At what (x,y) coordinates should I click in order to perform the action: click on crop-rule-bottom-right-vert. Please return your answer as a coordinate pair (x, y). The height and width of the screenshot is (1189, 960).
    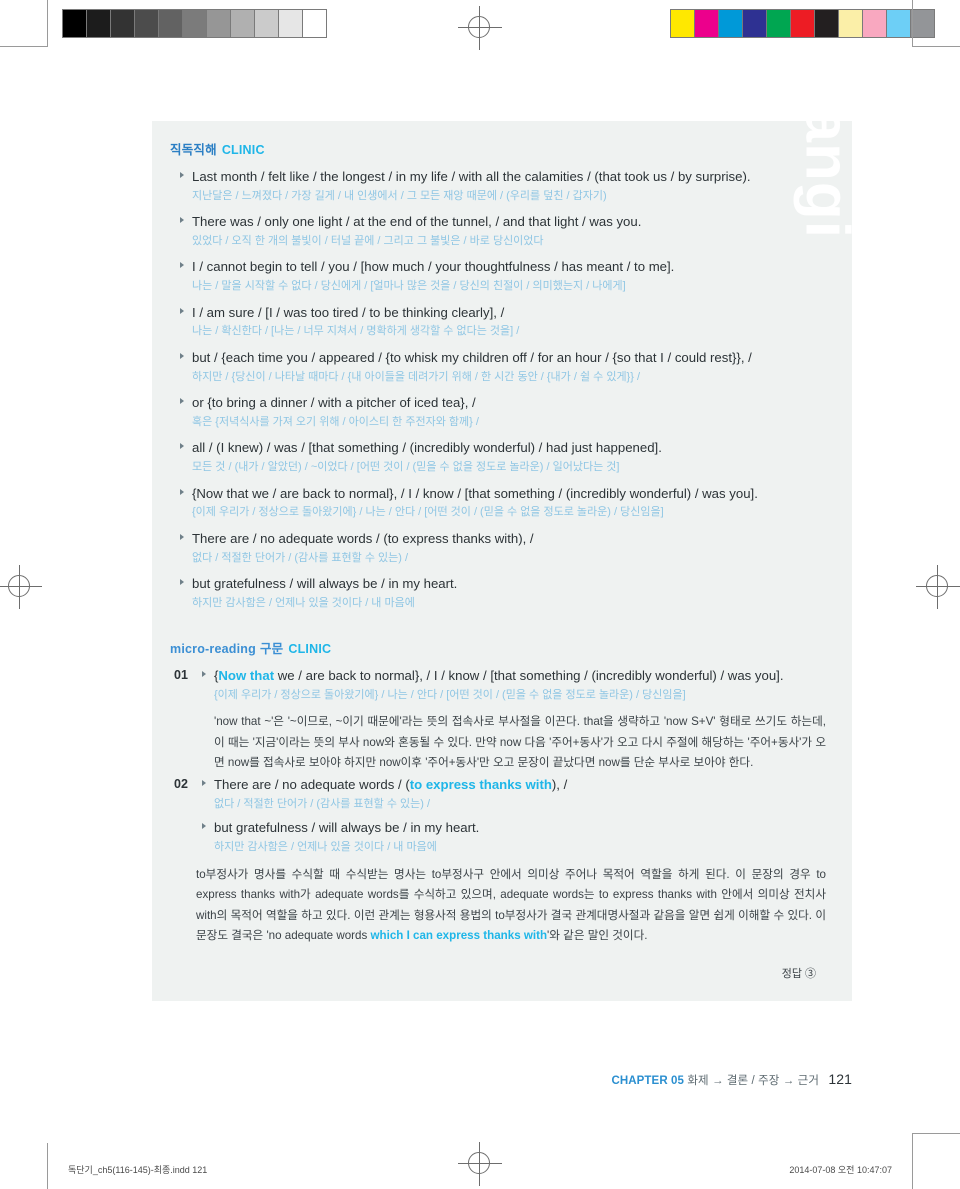
    Looking at the image, I should click on (912, 1161).